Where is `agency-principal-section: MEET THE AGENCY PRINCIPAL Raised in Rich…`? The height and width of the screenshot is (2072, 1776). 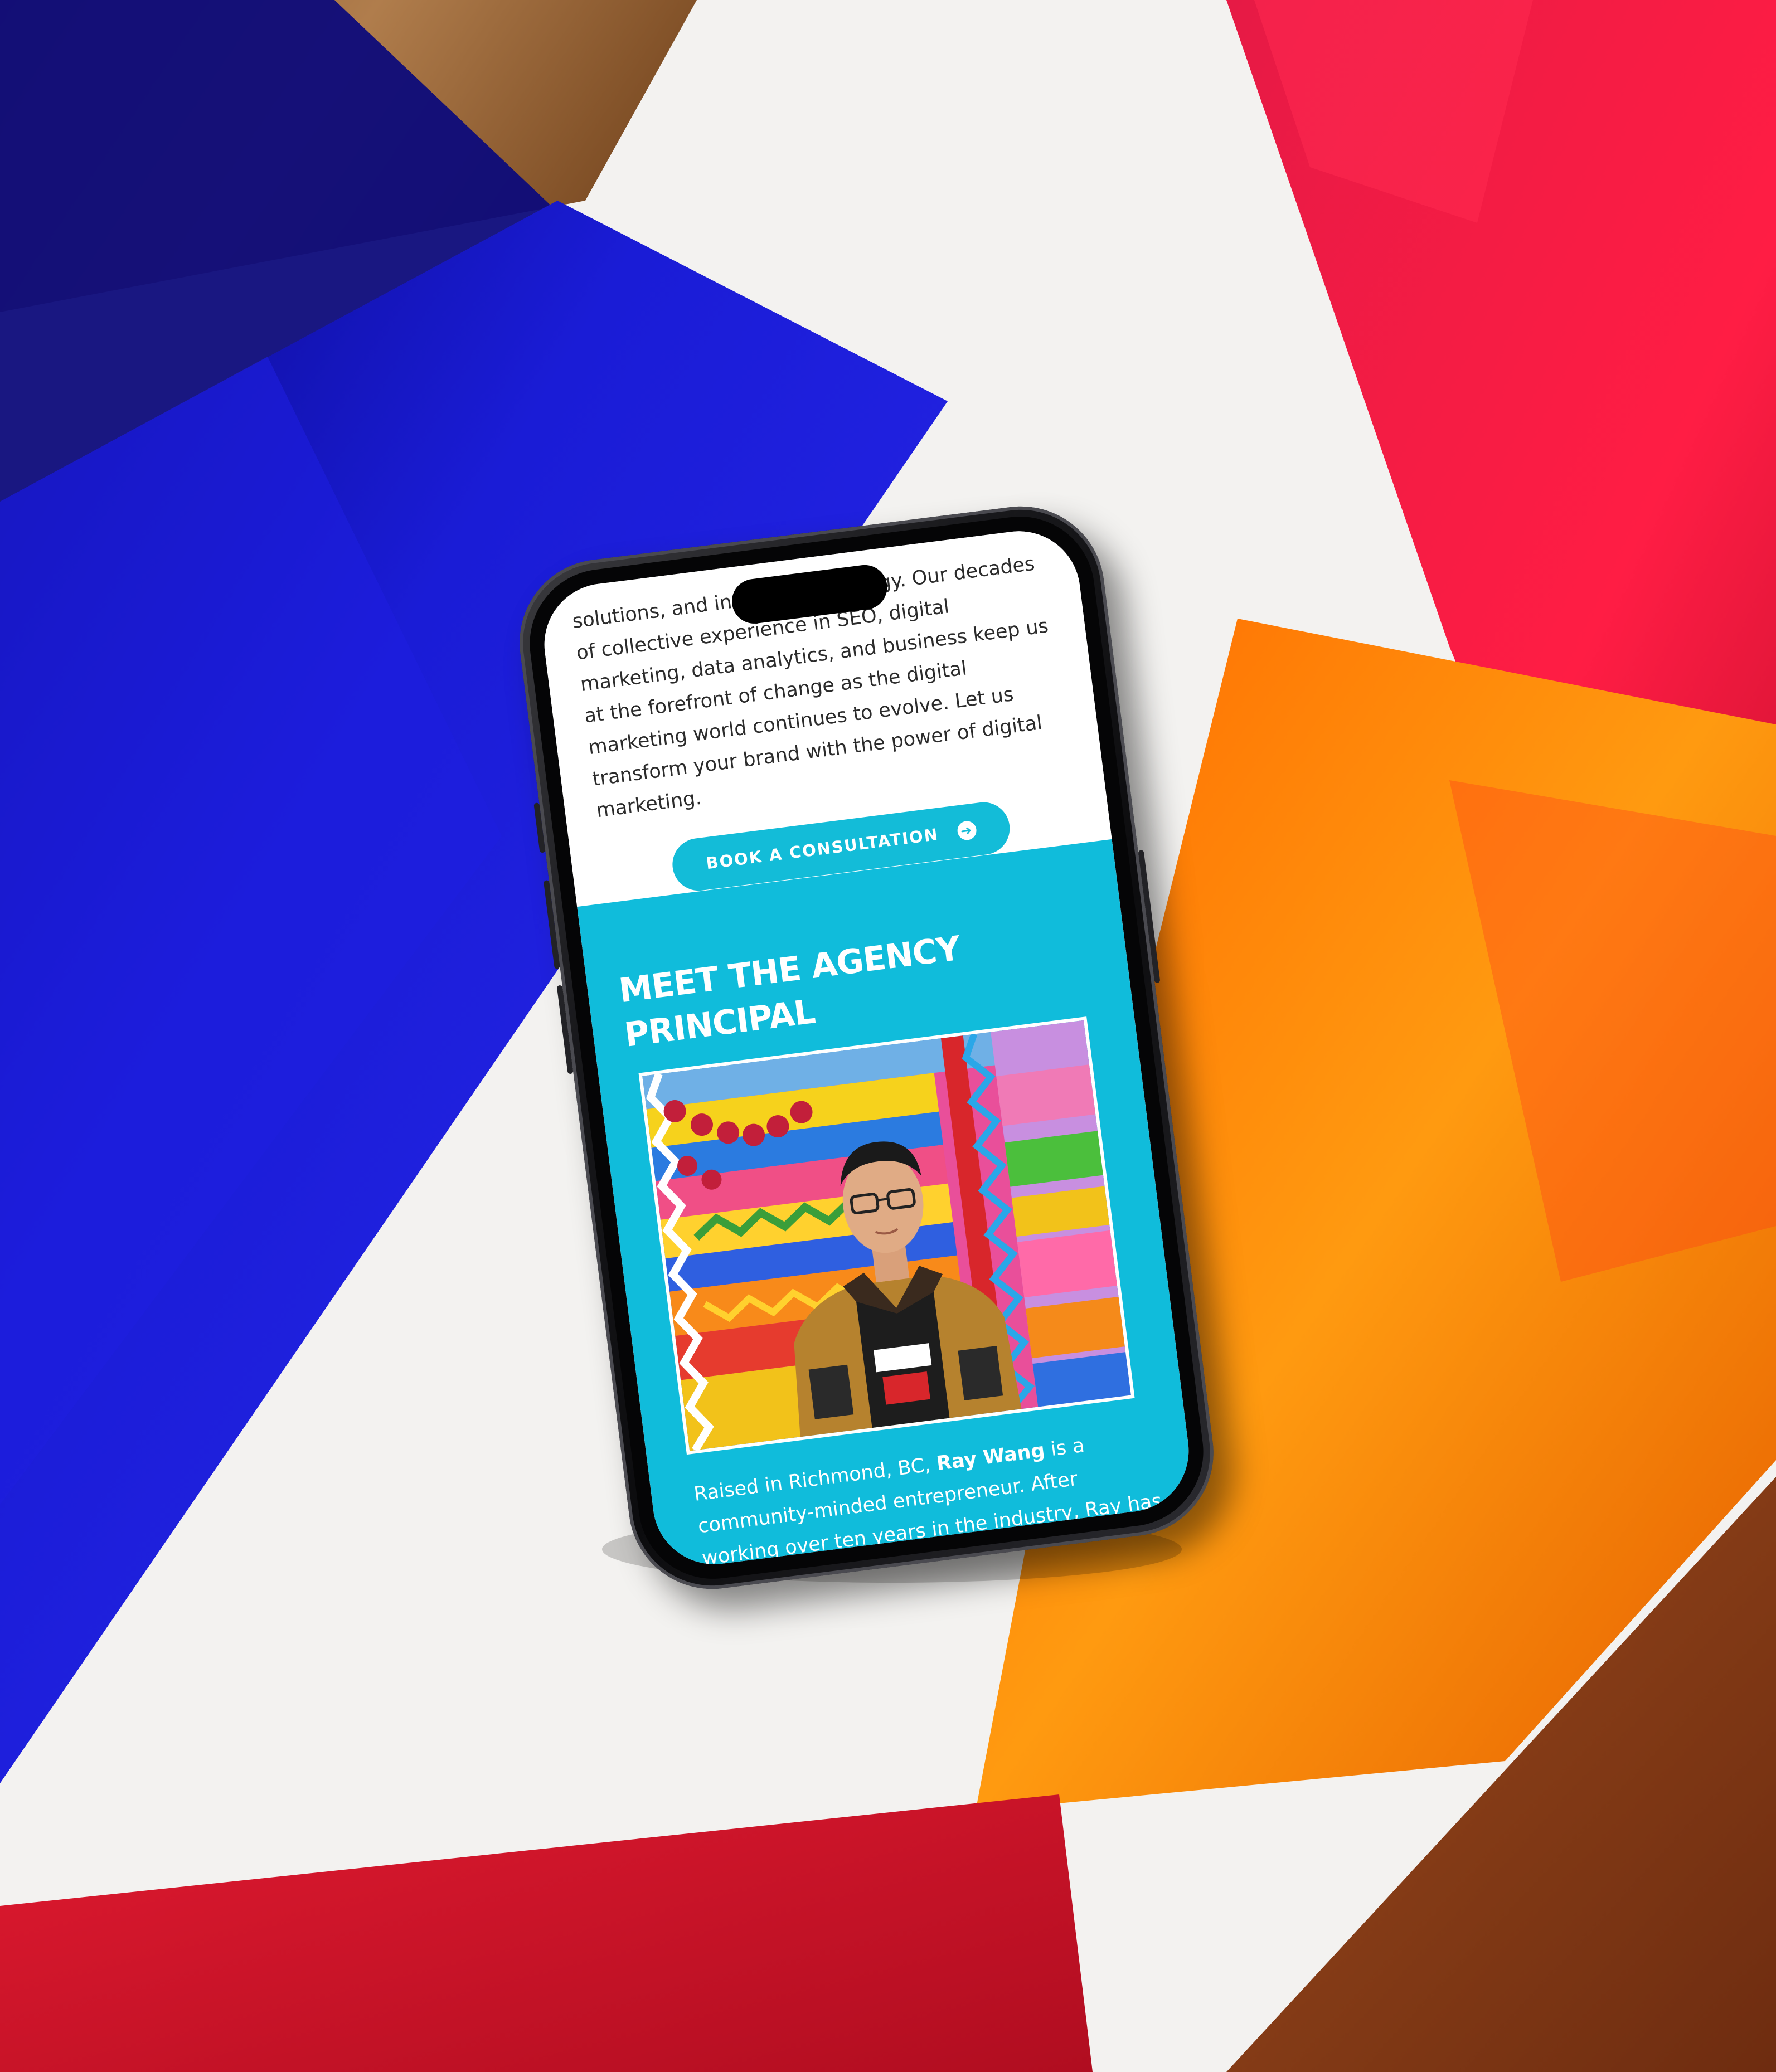
agency-principal-section: MEET THE AGENCY PRINCIPAL Raised in Rich… is located at coordinates (887, 1205).